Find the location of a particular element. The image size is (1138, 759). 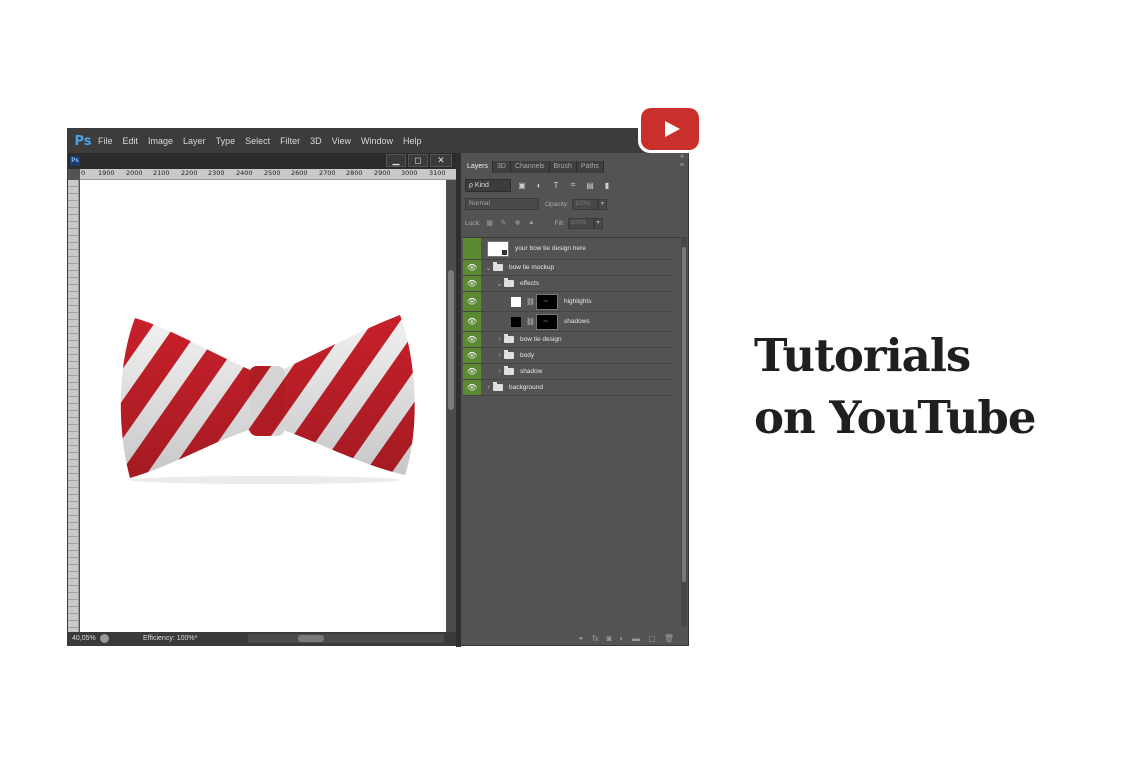

fill-field: 100% is located at coordinates (580, 223).